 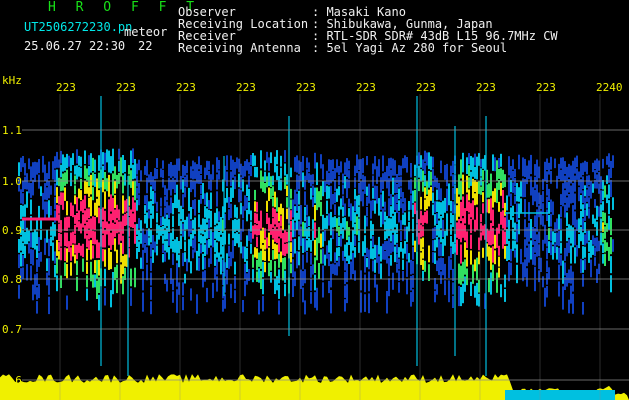 I want to click on datetime: 25.06.27 22:30, so click(x=75, y=46).